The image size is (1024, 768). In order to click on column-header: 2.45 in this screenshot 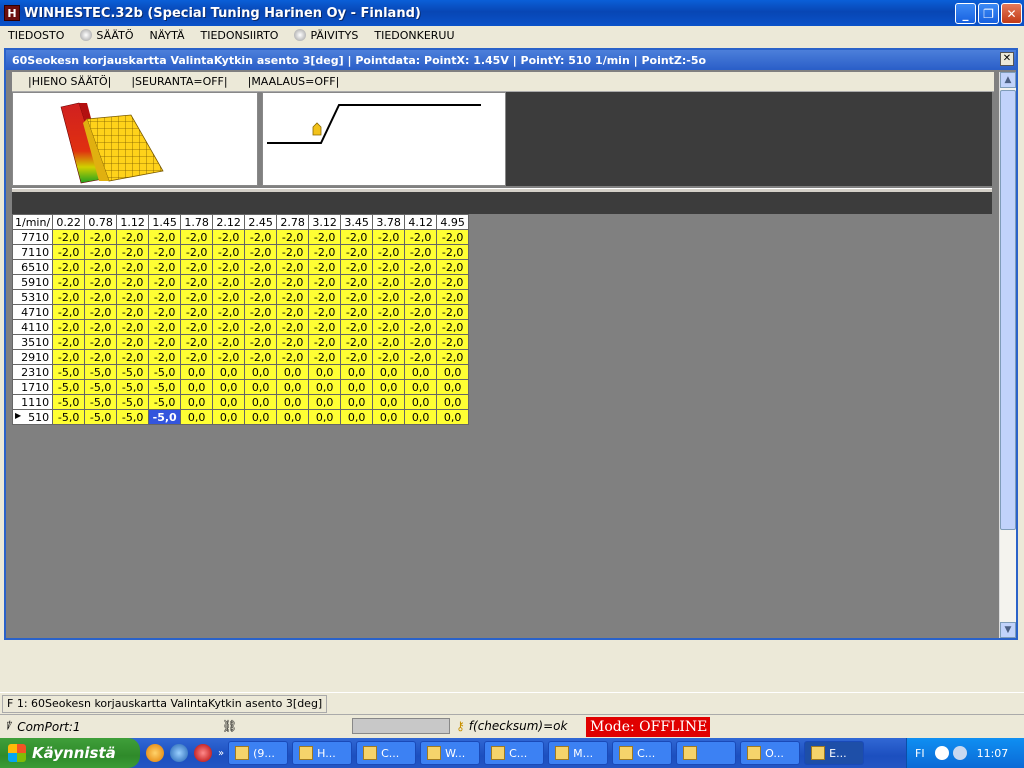, I will do `click(261, 222)`.